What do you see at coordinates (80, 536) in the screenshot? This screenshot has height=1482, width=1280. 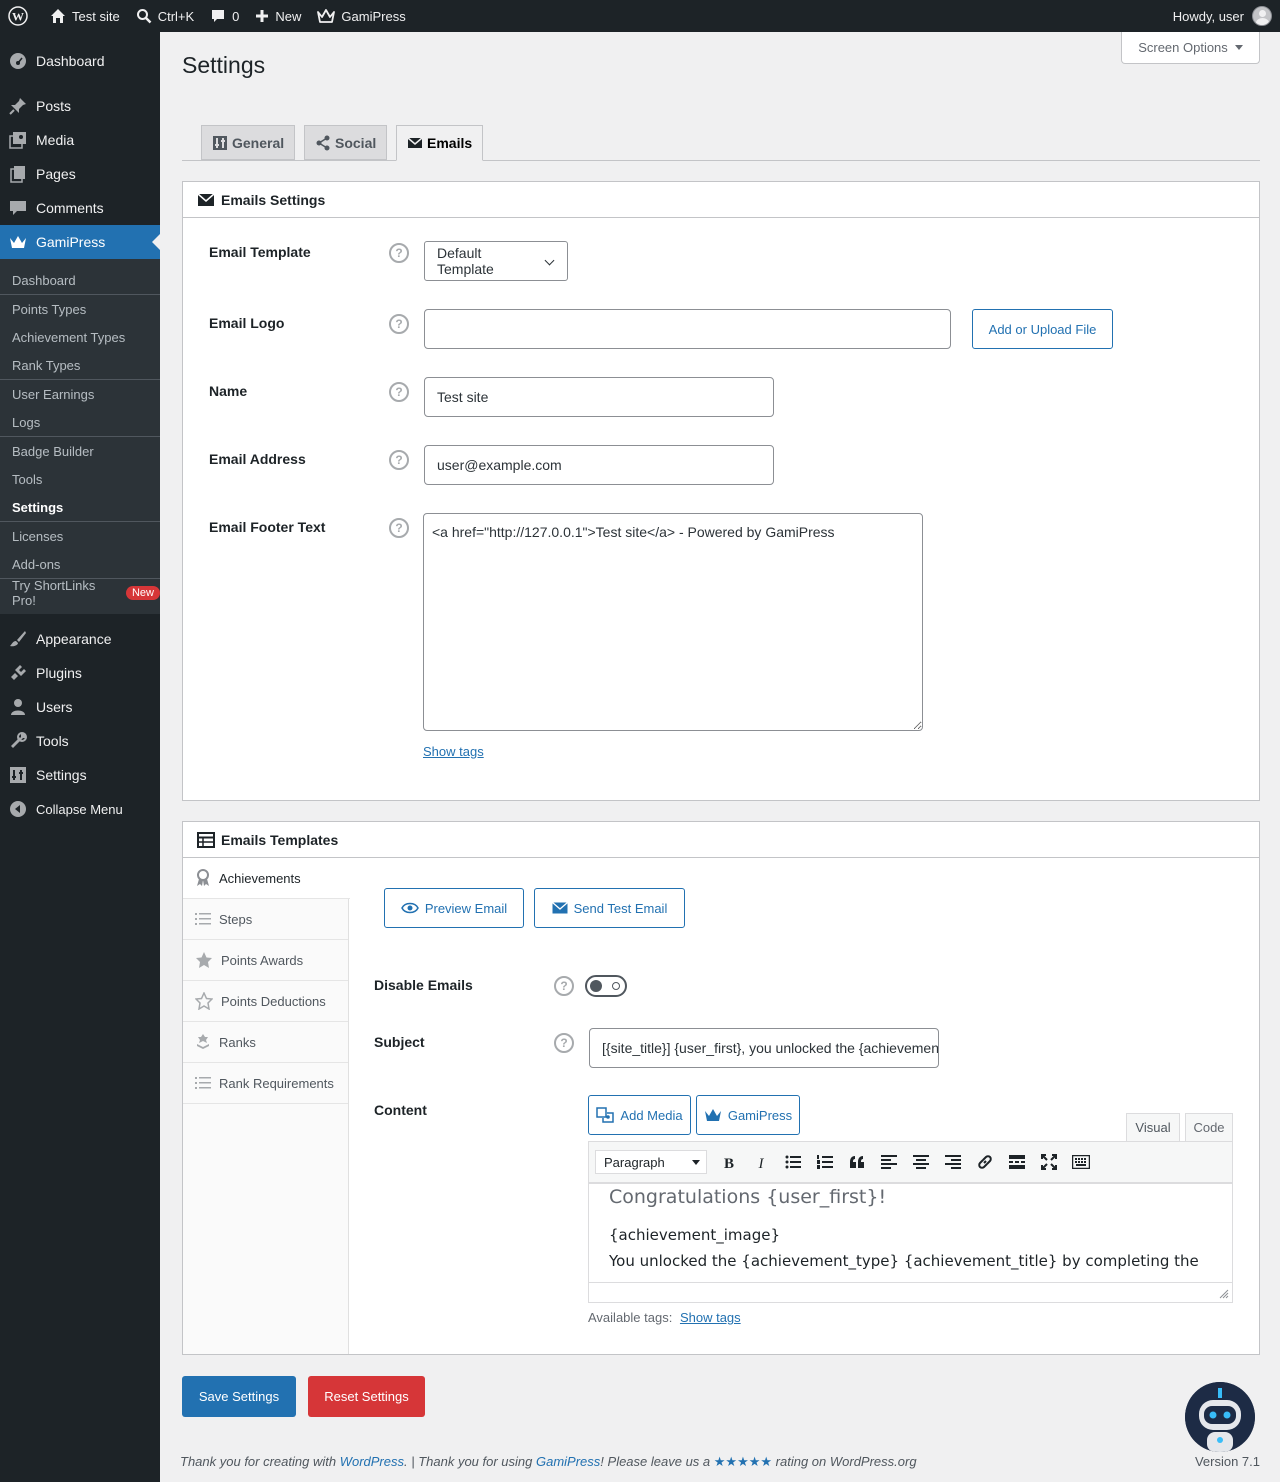 I see `submenu-licenses: Licenses` at bounding box center [80, 536].